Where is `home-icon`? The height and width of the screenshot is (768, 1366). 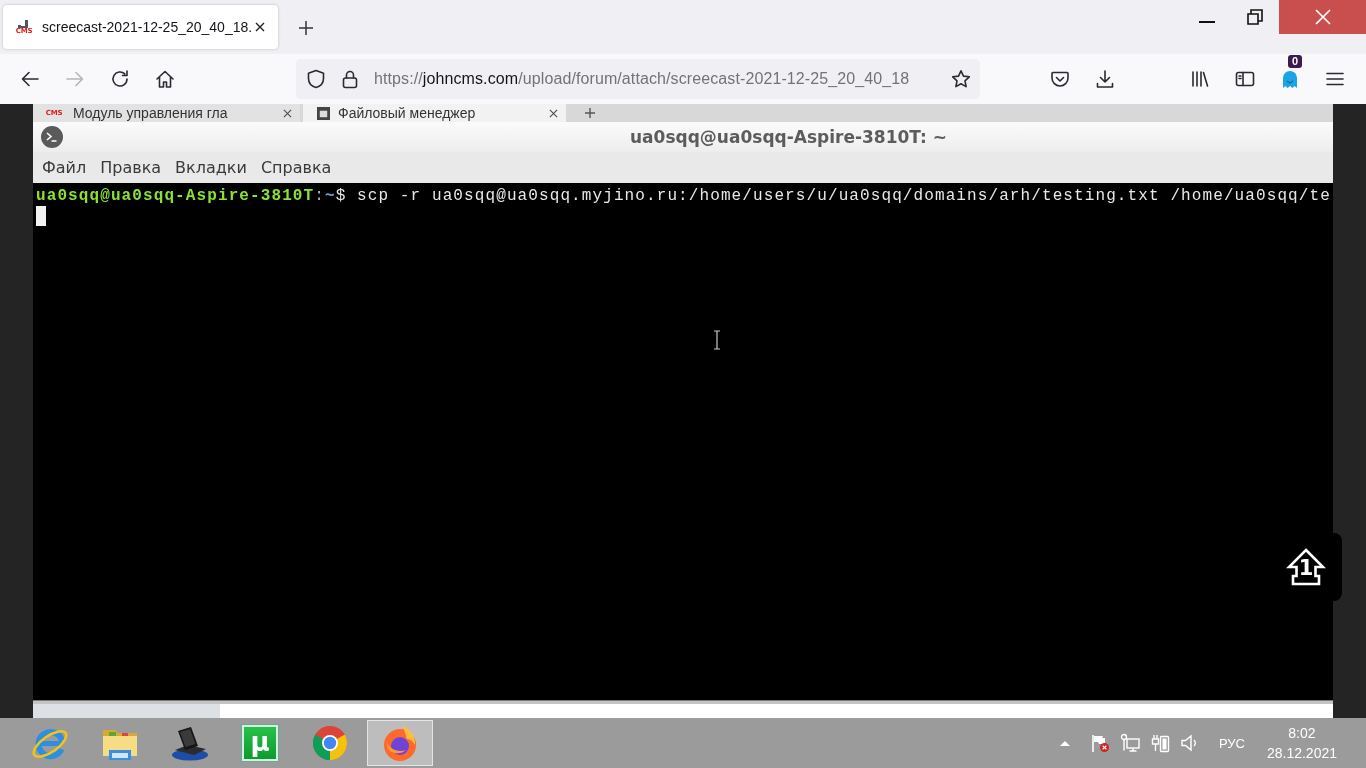
home-icon is located at coordinates (165, 79).